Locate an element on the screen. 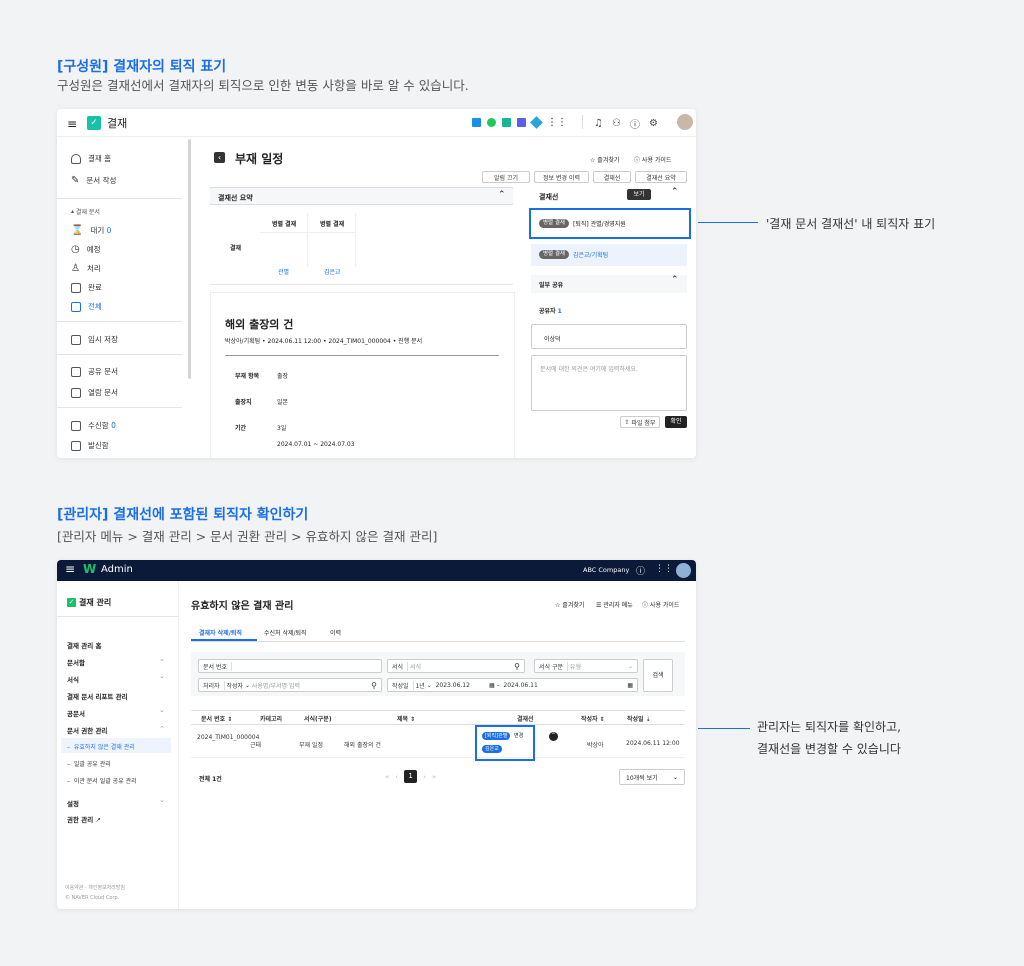 The image size is (1024, 966). mail-icon is located at coordinates (506, 122).